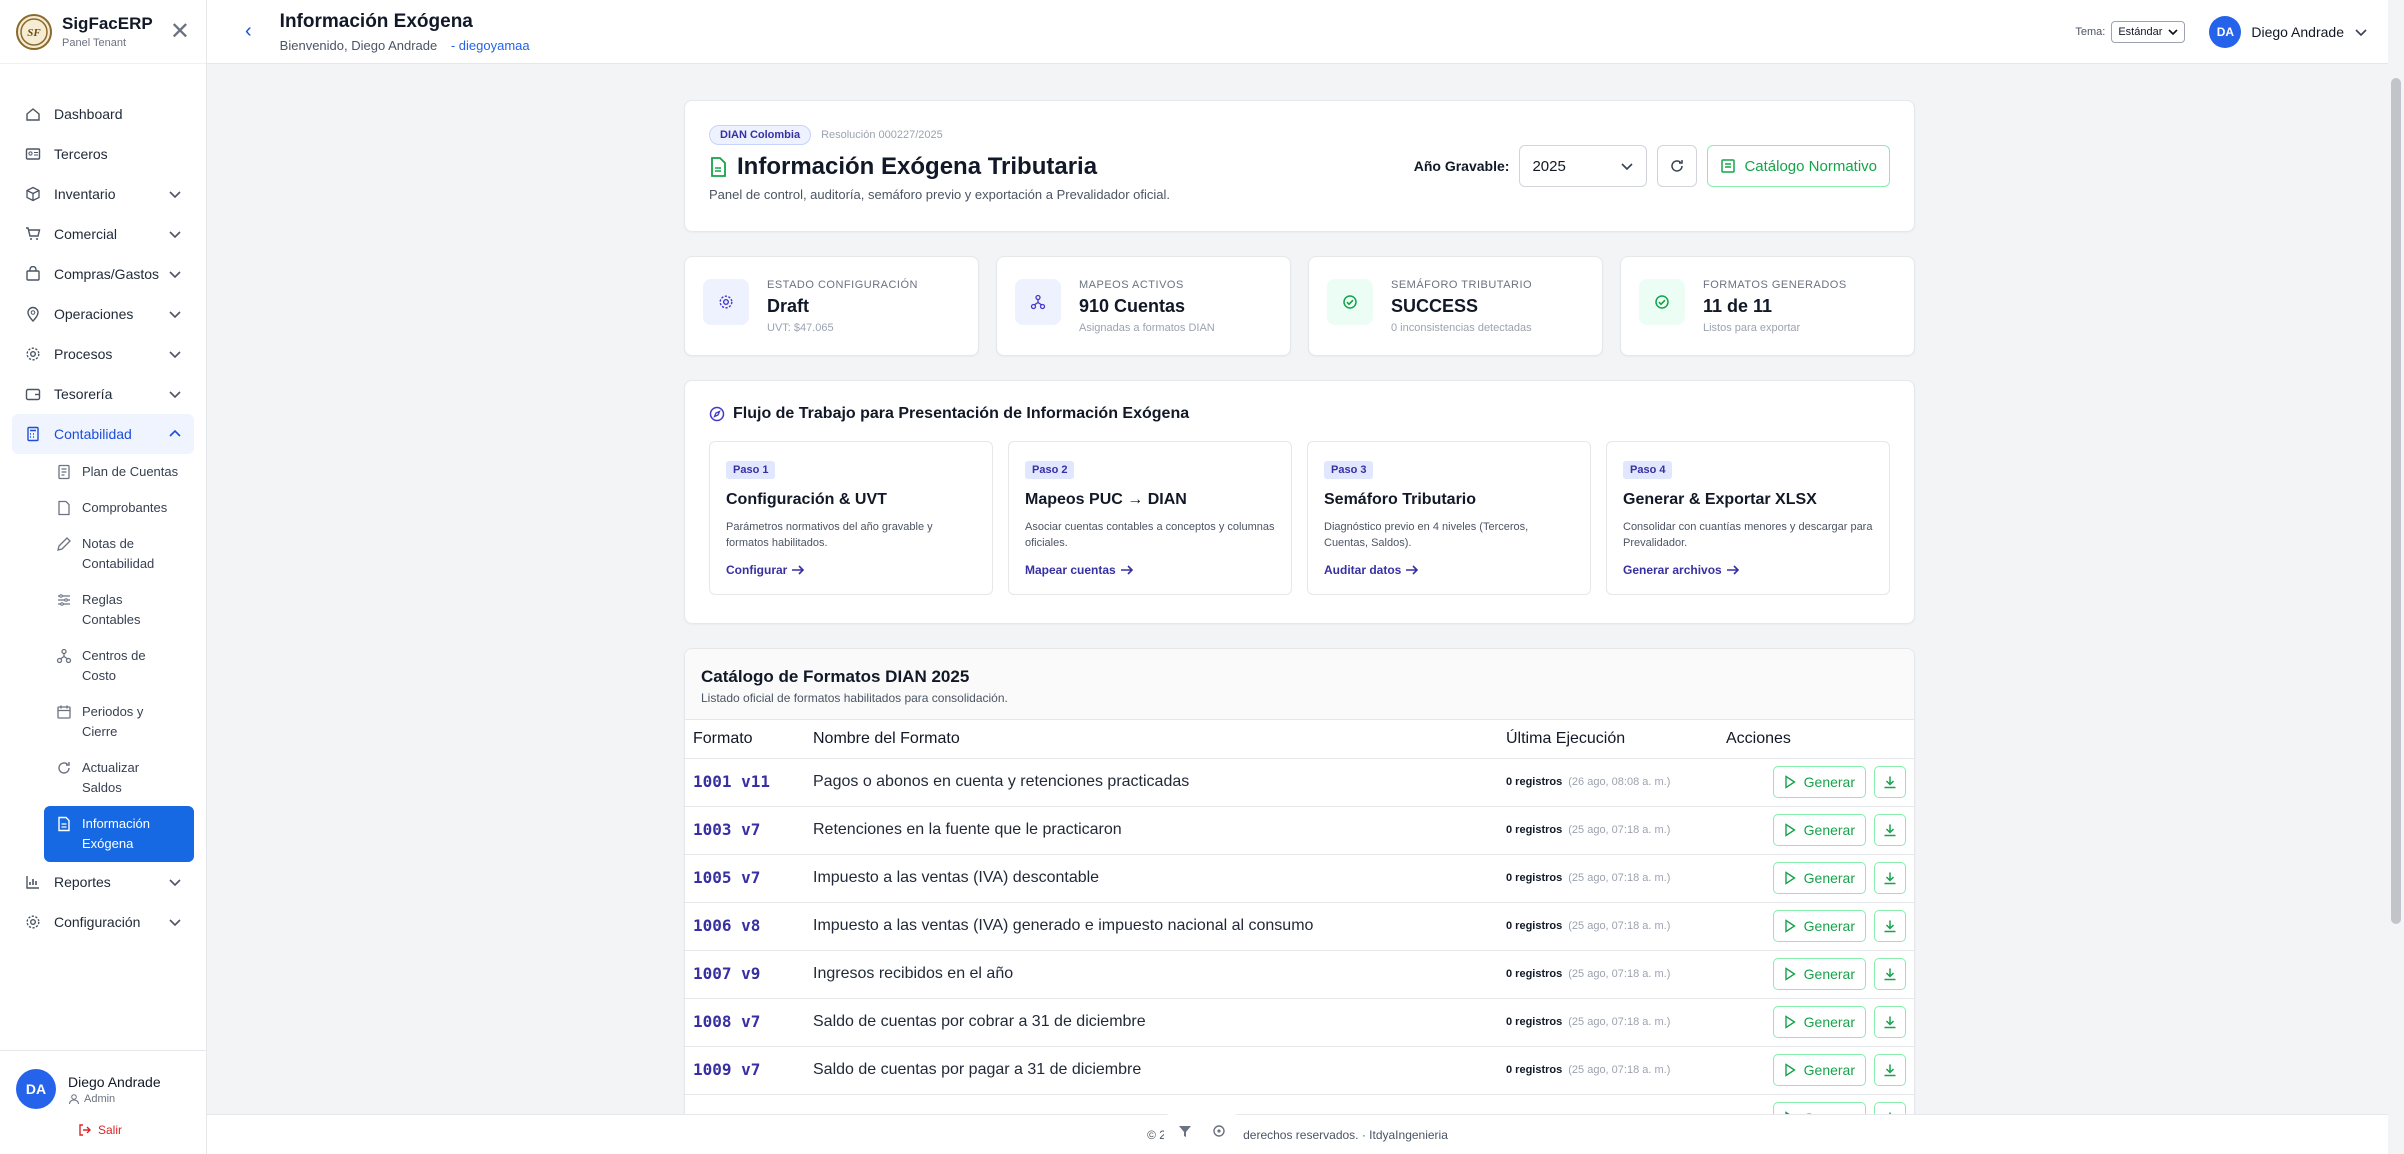 The height and width of the screenshot is (1154, 2404). Describe the element at coordinates (36, 1089) in the screenshot. I see `user-avatar: DA` at that location.